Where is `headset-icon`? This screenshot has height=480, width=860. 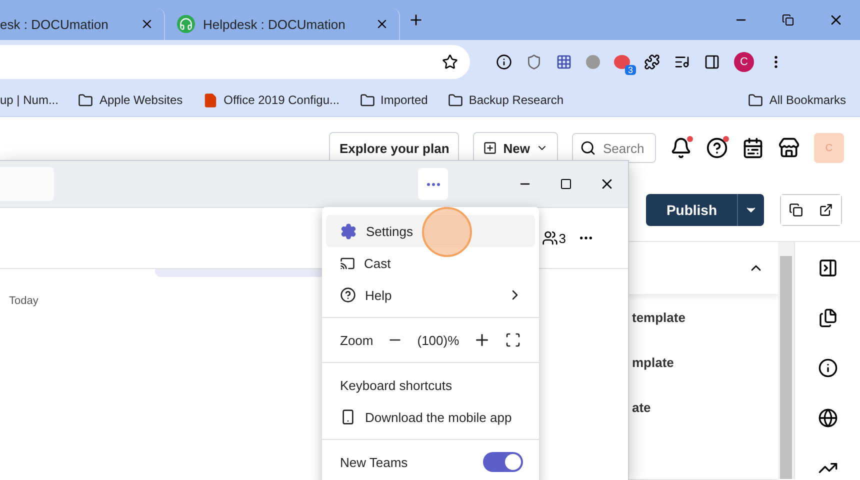 headset-icon is located at coordinates (186, 24).